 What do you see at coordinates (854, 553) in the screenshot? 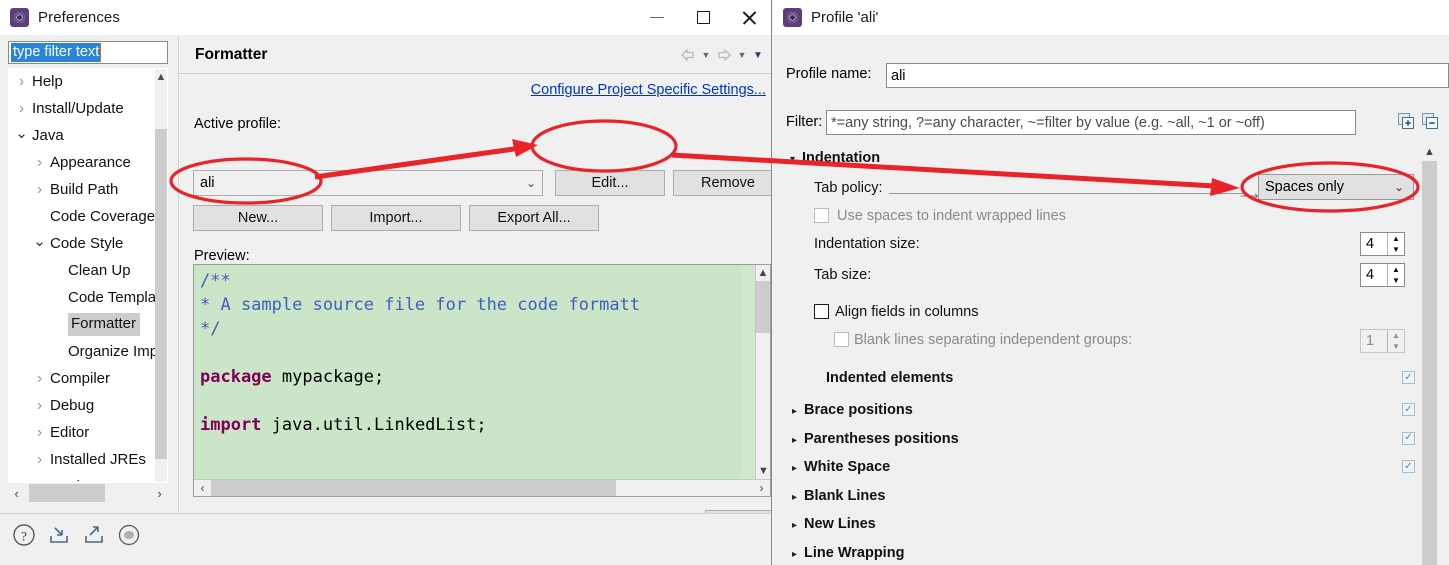
I see `line-wrapping-section-header: Line Wrapping` at bounding box center [854, 553].